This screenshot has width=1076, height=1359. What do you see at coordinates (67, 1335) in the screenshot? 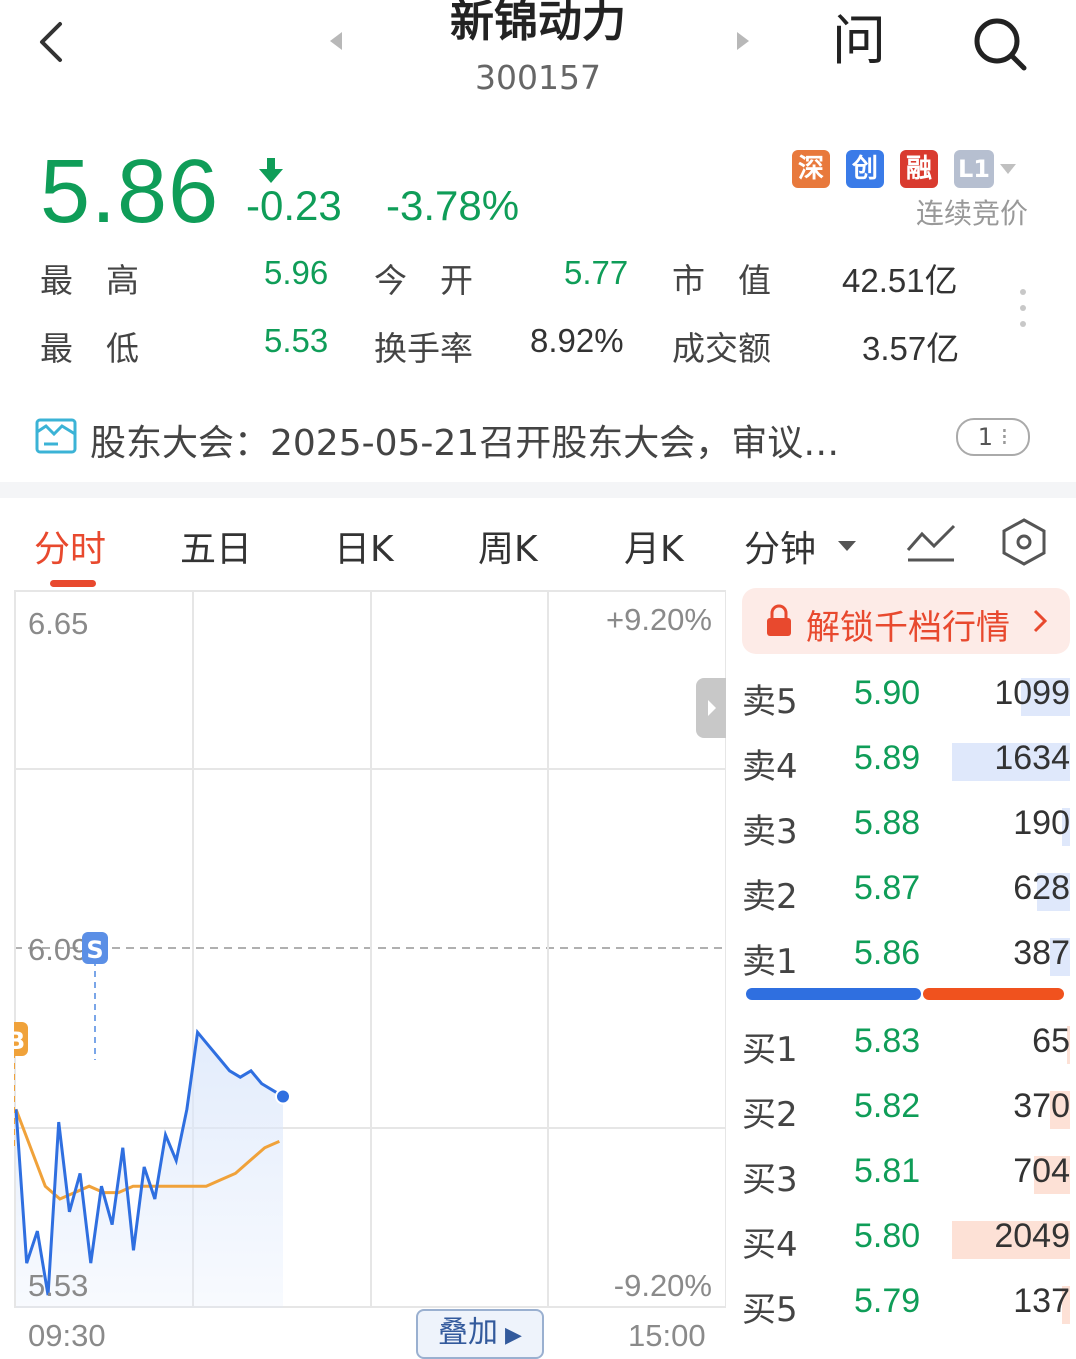
I see `time-start: 09:30` at bounding box center [67, 1335].